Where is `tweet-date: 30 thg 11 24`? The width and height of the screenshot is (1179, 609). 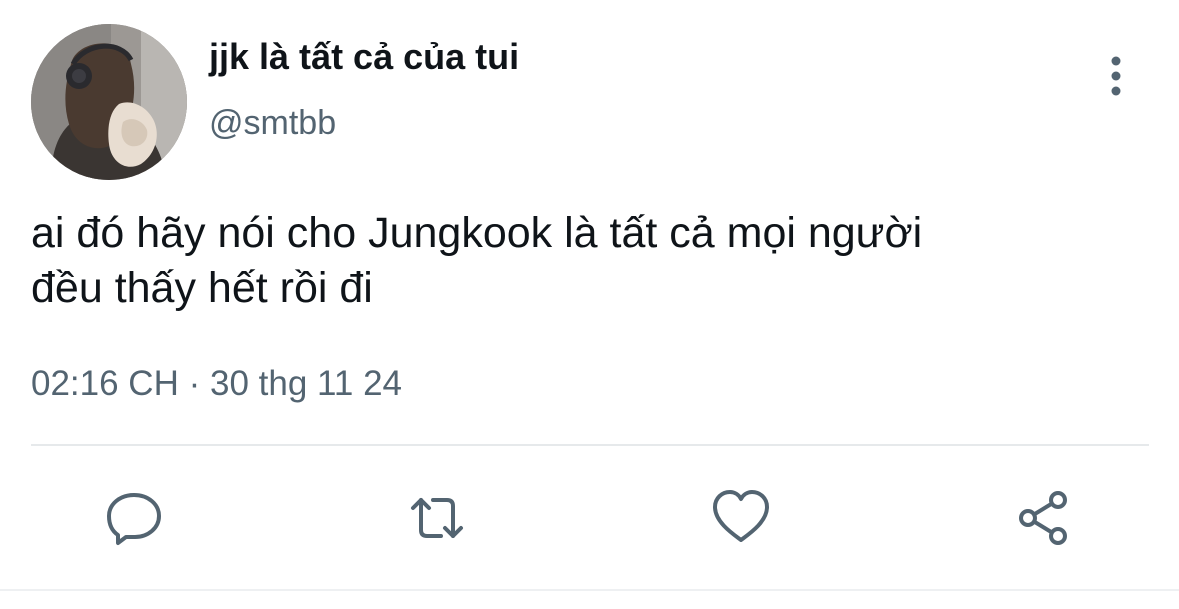
tweet-date: 30 thg 11 24 is located at coordinates (306, 383).